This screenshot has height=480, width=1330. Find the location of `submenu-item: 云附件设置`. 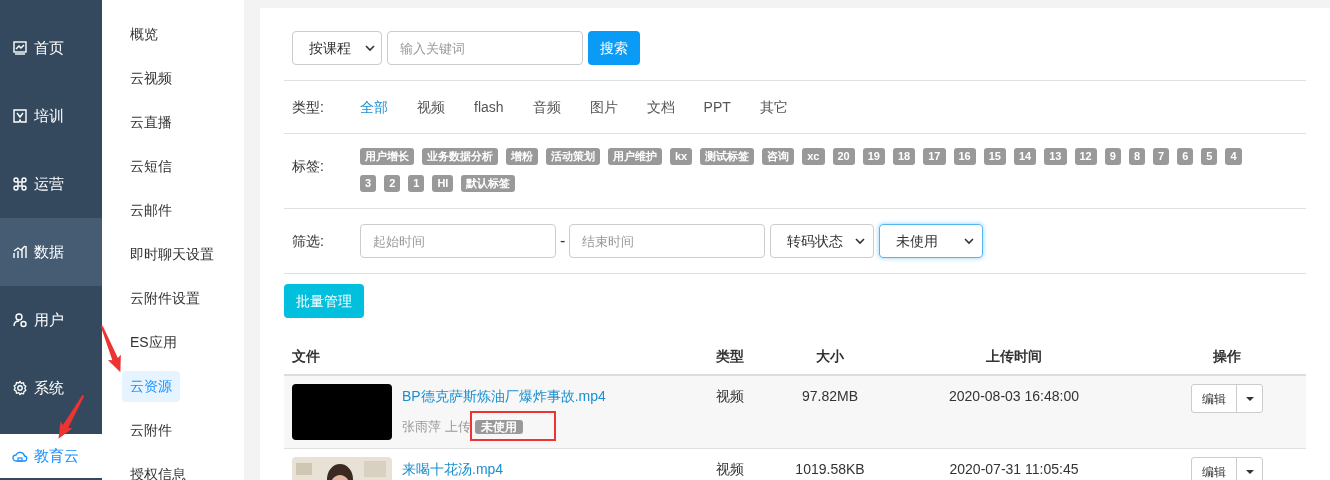

submenu-item: 云附件设置 is located at coordinates (165, 298).